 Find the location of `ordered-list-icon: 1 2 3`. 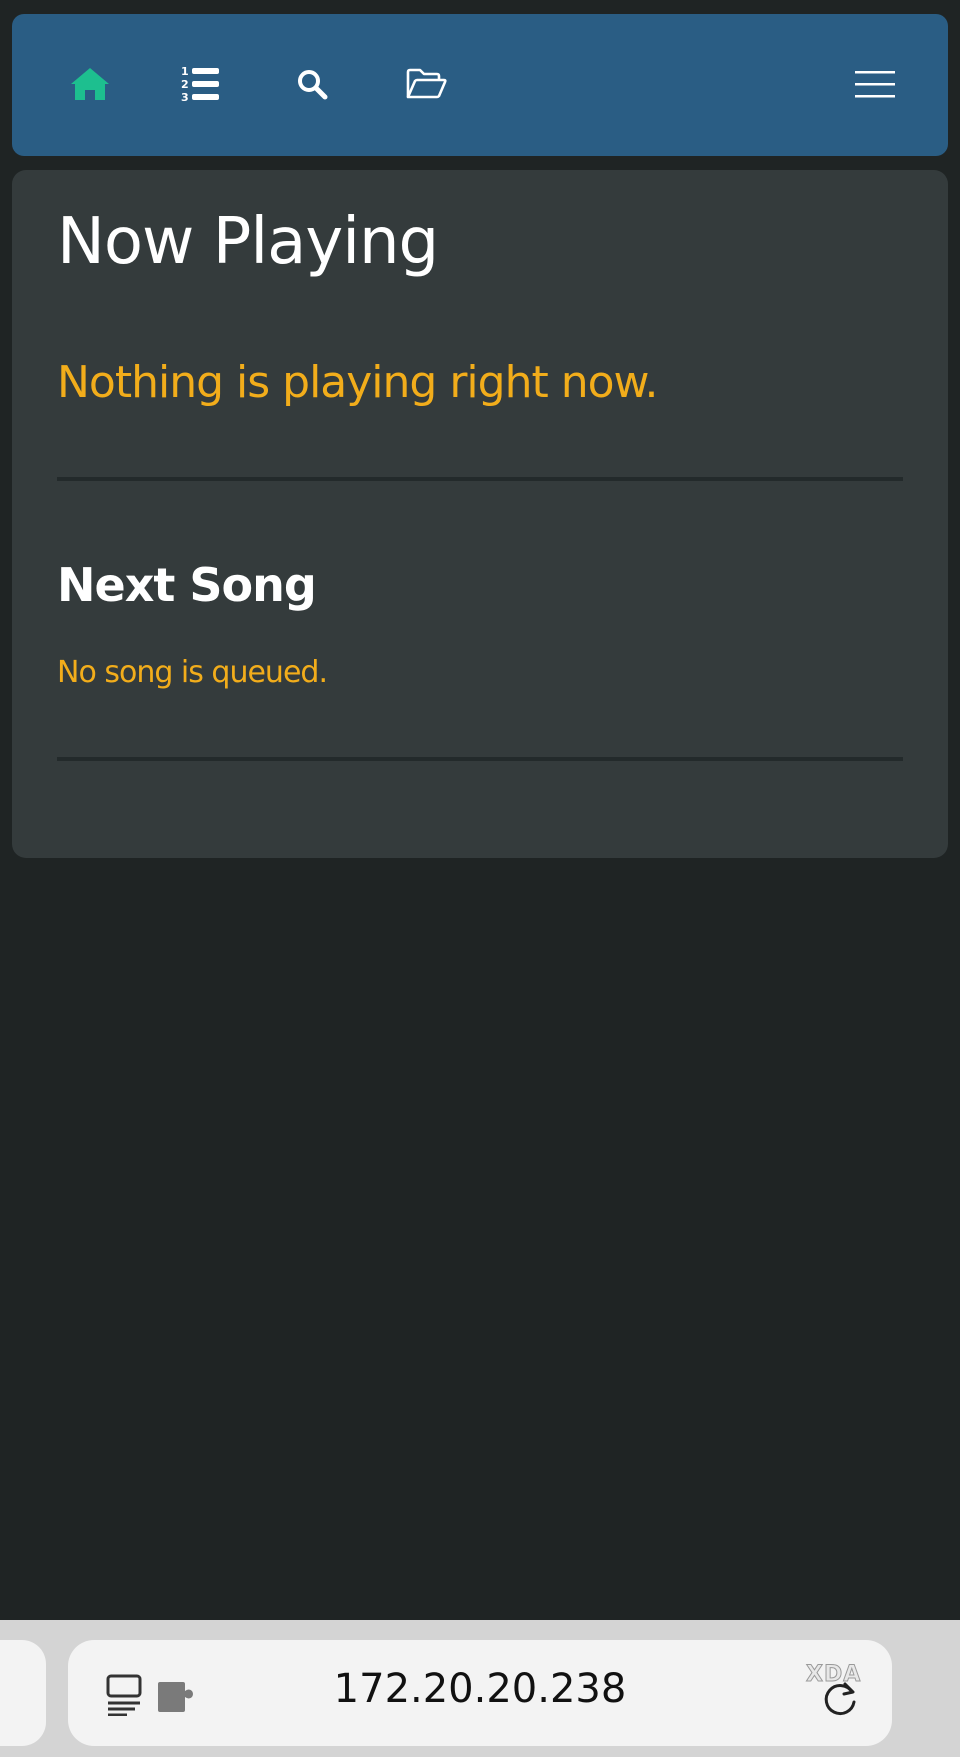

ordered-list-icon: 1 2 3 is located at coordinates (200, 84).